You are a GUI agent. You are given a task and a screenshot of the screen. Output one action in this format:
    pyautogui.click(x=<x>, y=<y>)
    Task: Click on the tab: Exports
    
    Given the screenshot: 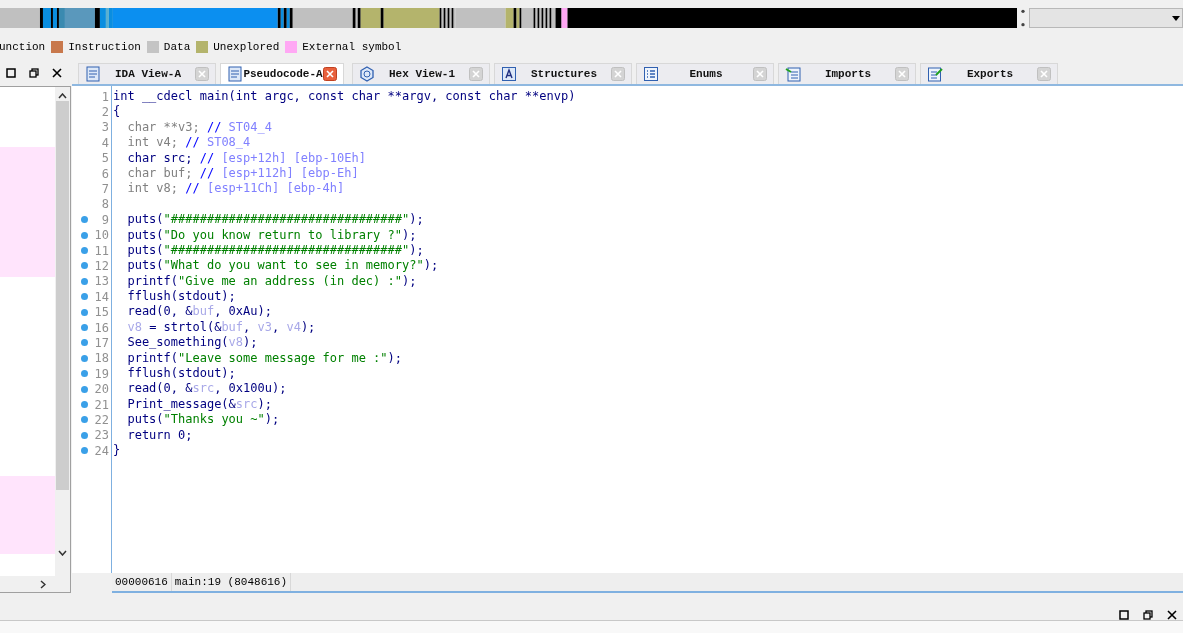 What is the action you would take?
    pyautogui.click(x=989, y=73)
    